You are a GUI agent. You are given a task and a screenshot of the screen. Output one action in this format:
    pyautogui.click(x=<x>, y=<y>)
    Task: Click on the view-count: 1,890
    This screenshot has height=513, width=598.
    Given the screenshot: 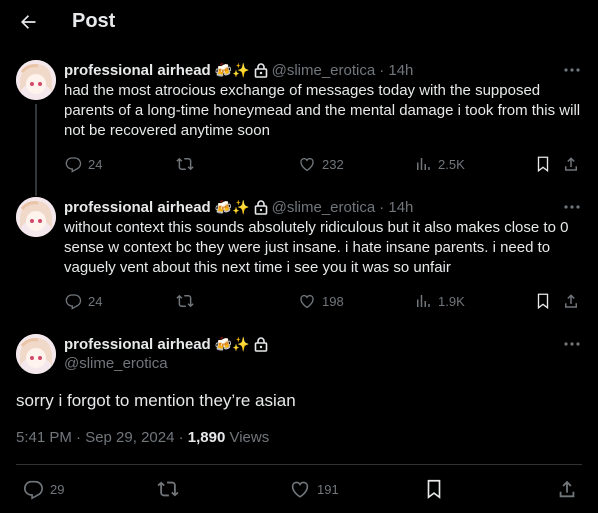 What is the action you would take?
    pyautogui.click(x=206, y=437)
    